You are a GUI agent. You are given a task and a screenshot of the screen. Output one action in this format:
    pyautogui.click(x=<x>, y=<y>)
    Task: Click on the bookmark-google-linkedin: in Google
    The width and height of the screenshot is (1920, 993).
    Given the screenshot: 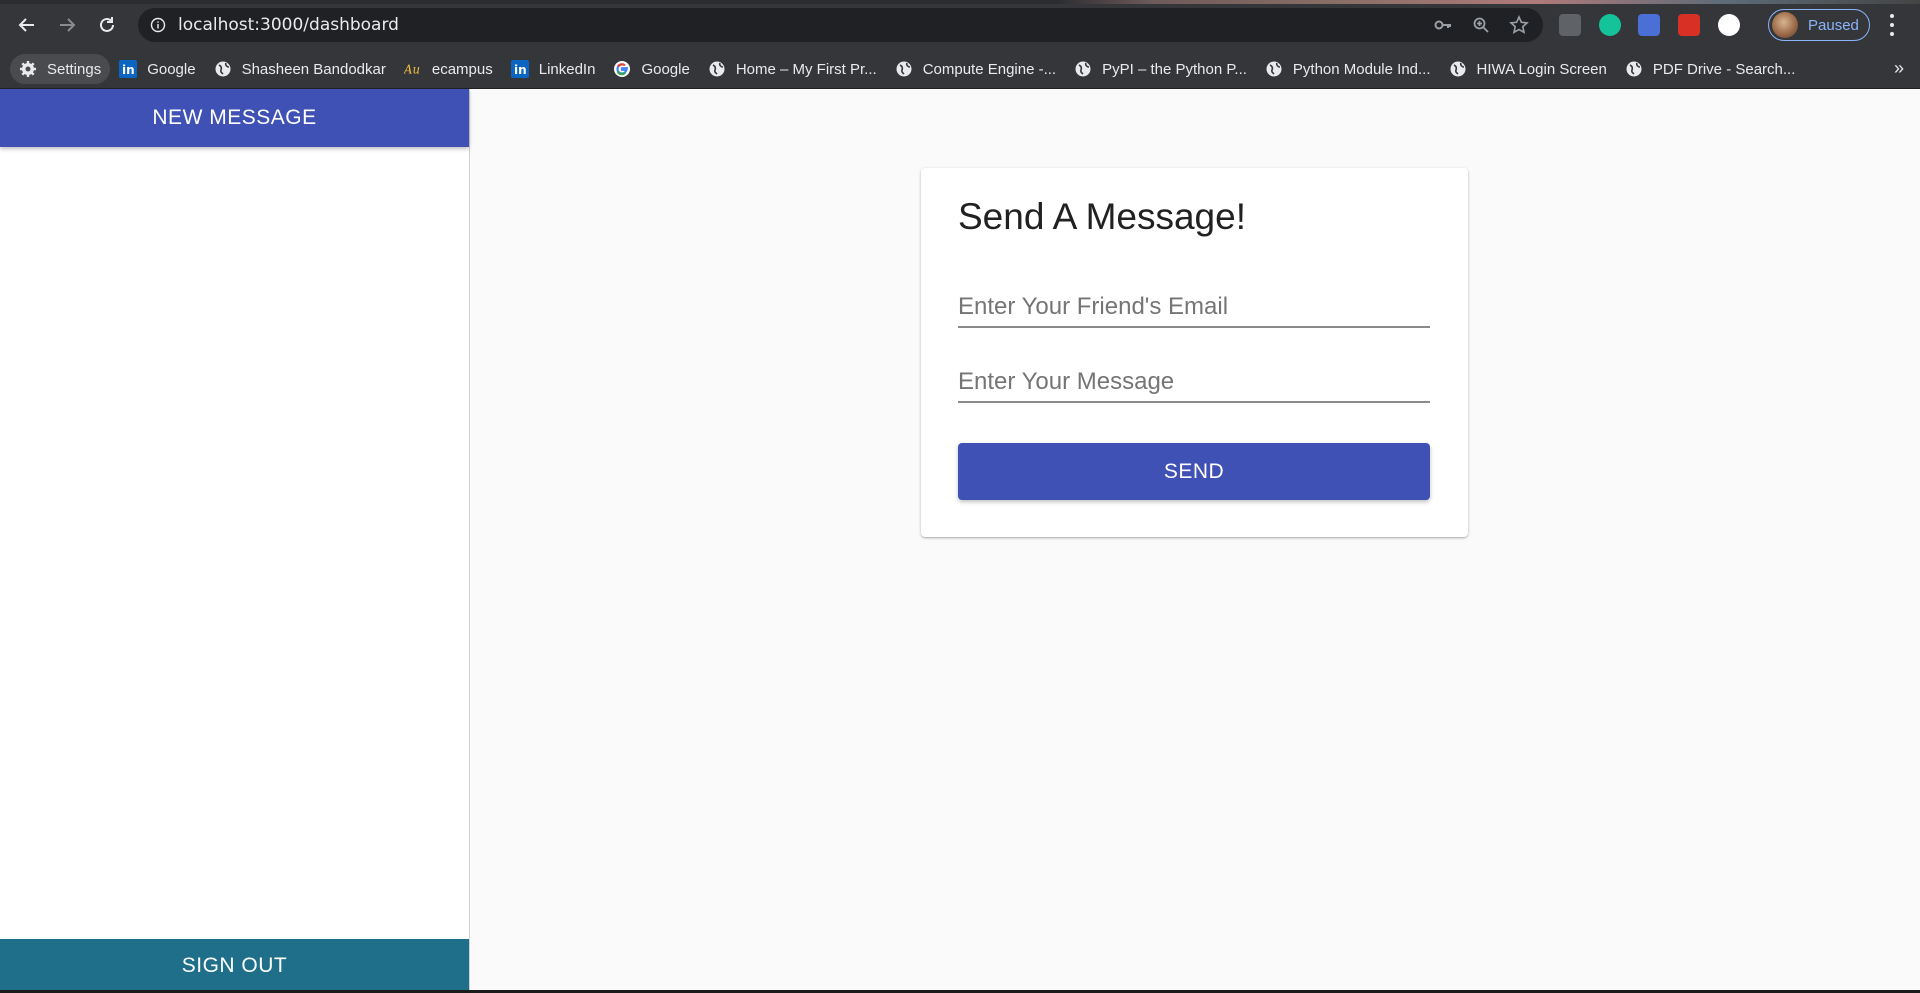 What is the action you would take?
    pyautogui.click(x=157, y=69)
    